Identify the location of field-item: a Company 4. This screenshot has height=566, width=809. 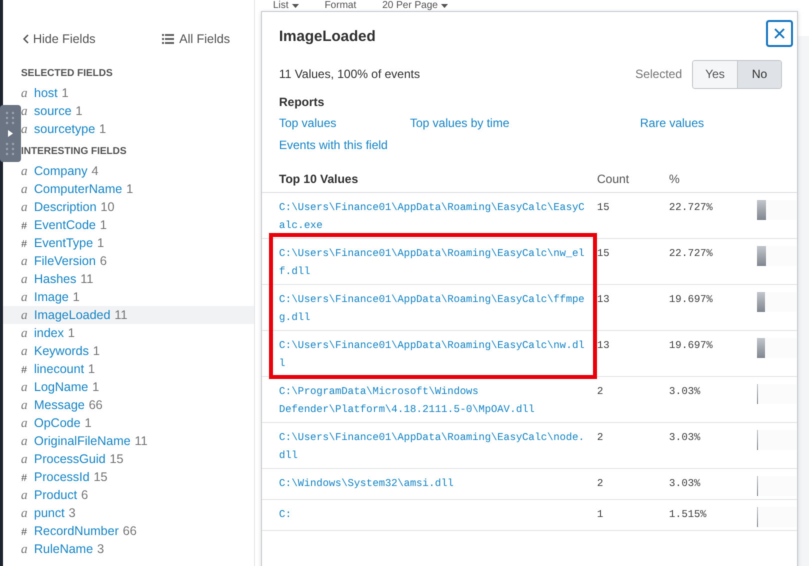
(59, 171).